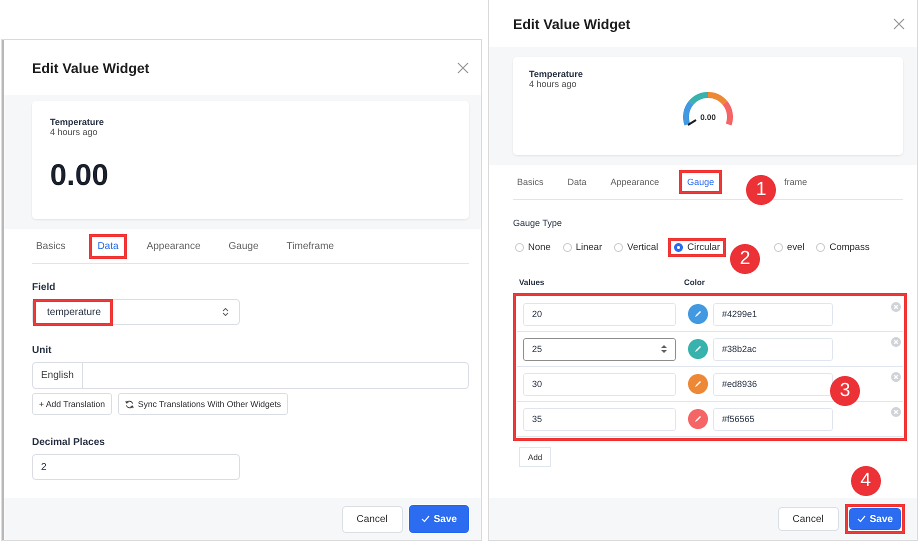  What do you see at coordinates (745, 259) in the screenshot?
I see `annotation-badge: 2` at bounding box center [745, 259].